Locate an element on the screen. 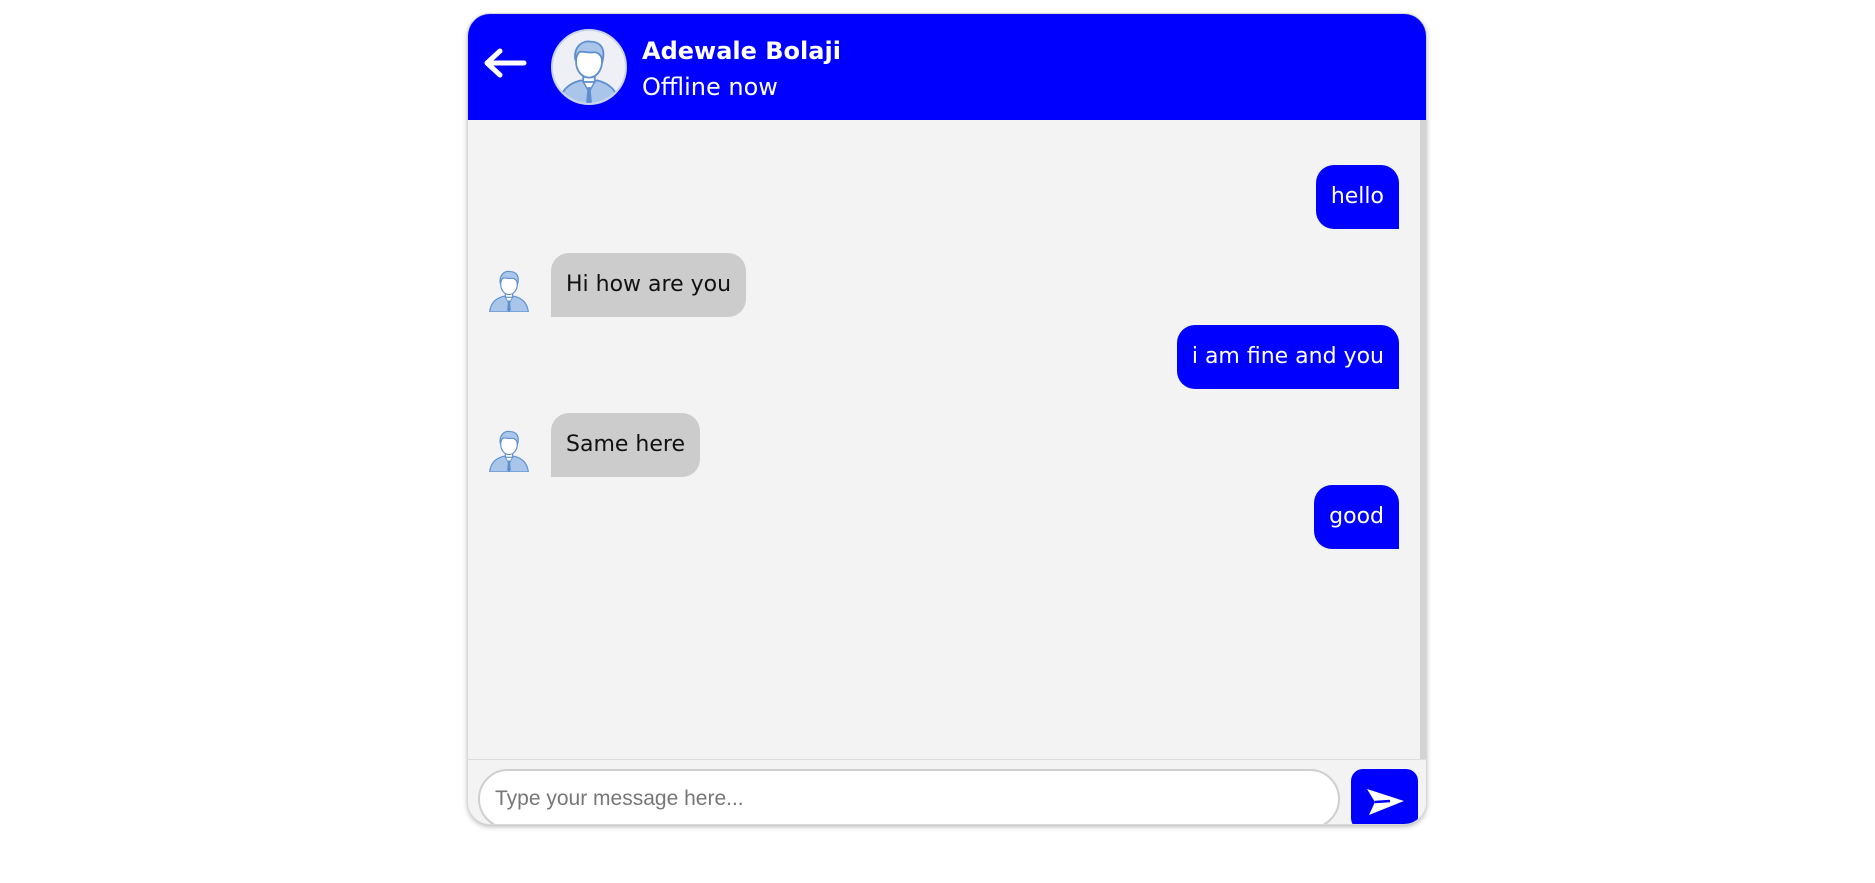  contact-name: Adewale Bolaji is located at coordinates (741, 51).